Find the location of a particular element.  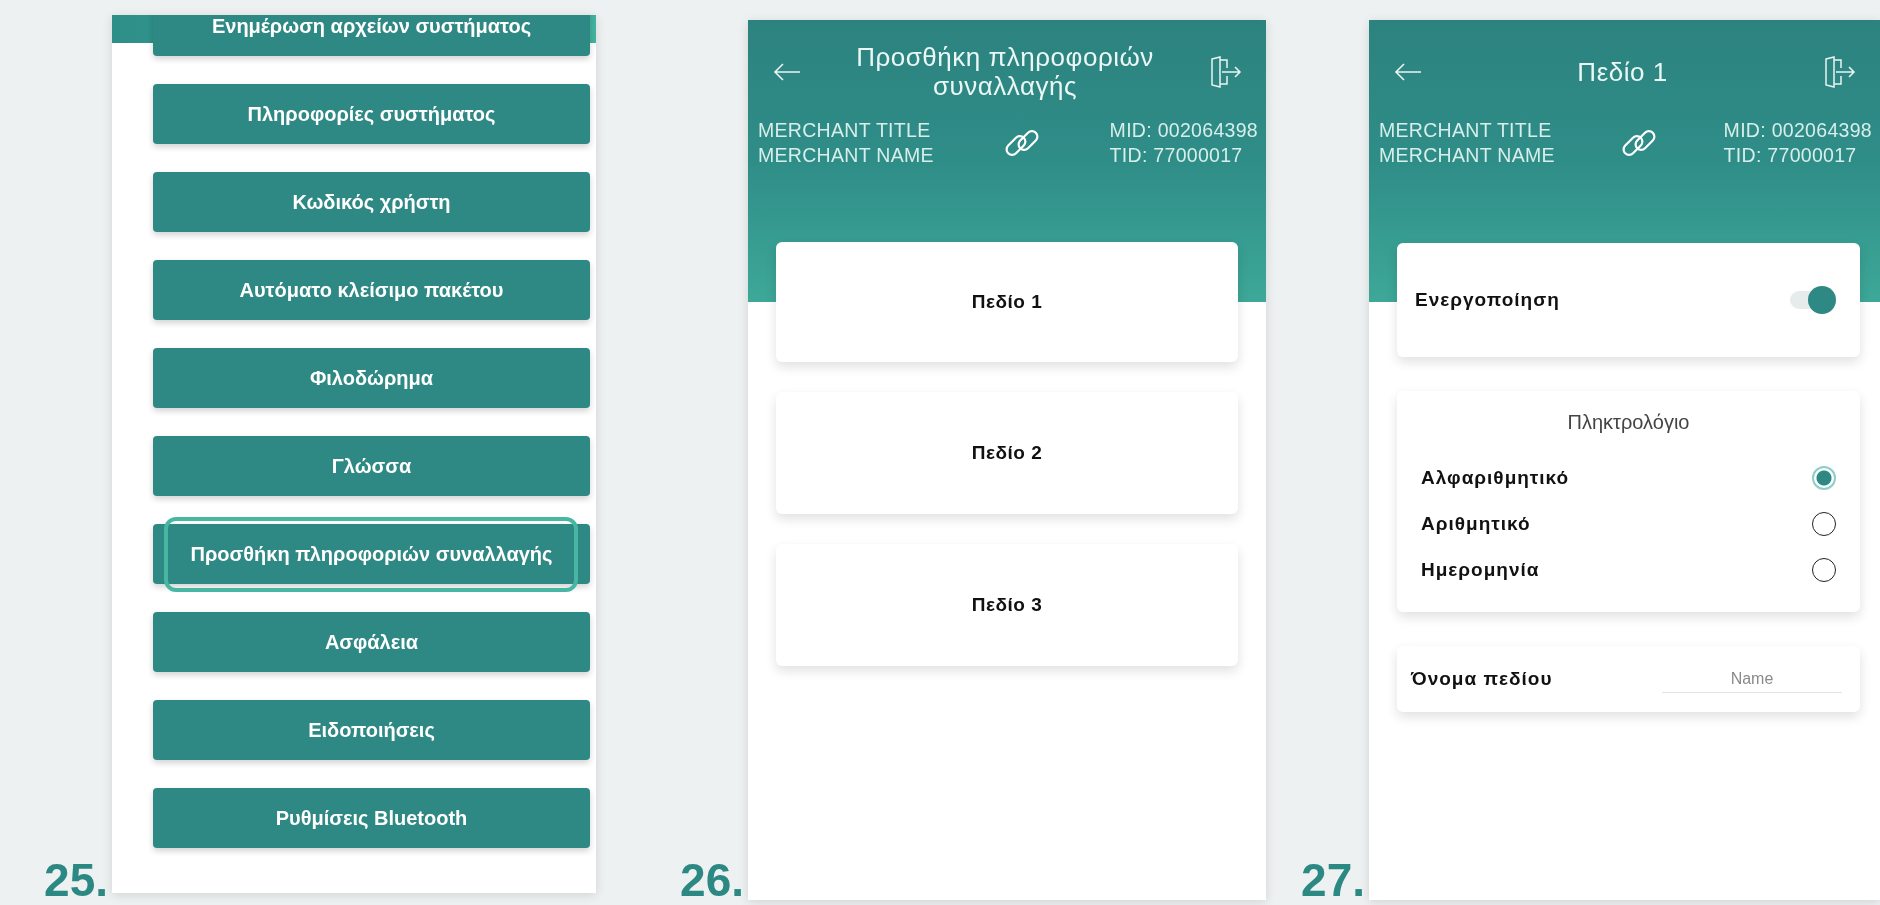

menu-button: Αυτόματο κλείσιμο πακέτου is located at coordinates (371, 290).